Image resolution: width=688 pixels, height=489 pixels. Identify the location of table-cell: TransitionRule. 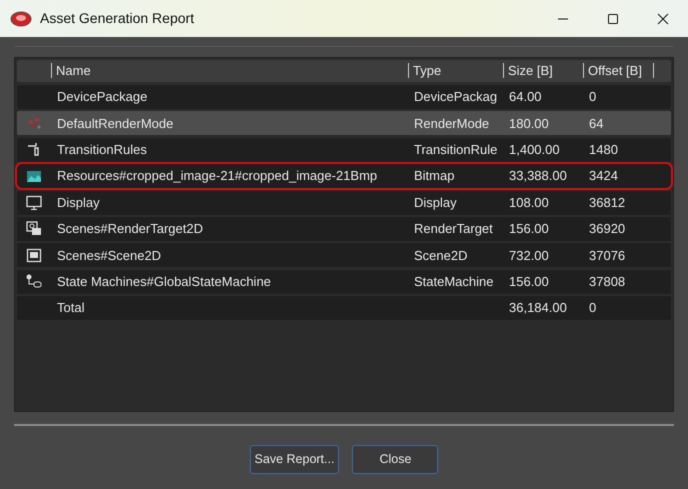
(456, 150).